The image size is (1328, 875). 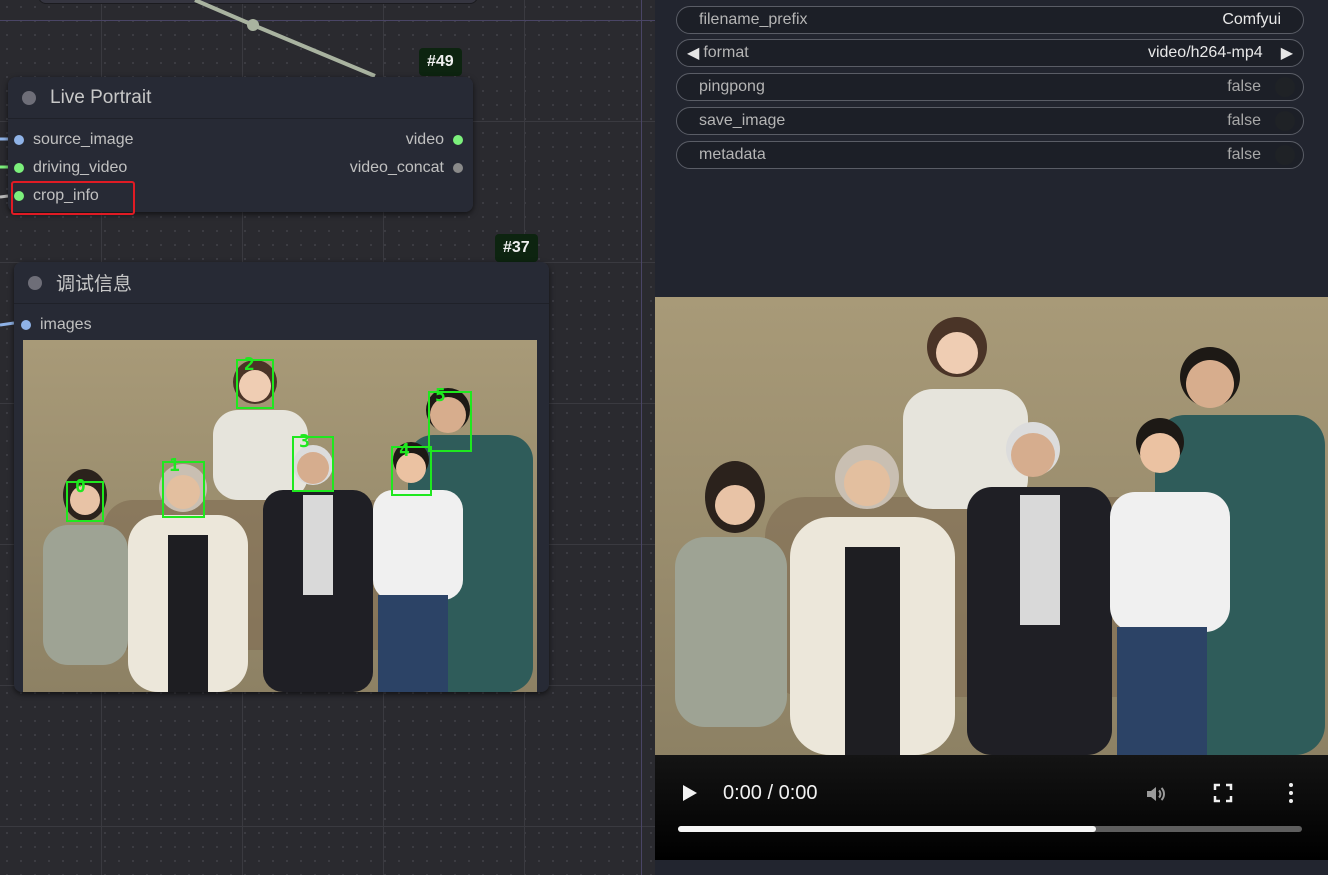 I want to click on format-combo-widget: ◀ format video/h264-mp4 ▶, so click(x=990, y=53).